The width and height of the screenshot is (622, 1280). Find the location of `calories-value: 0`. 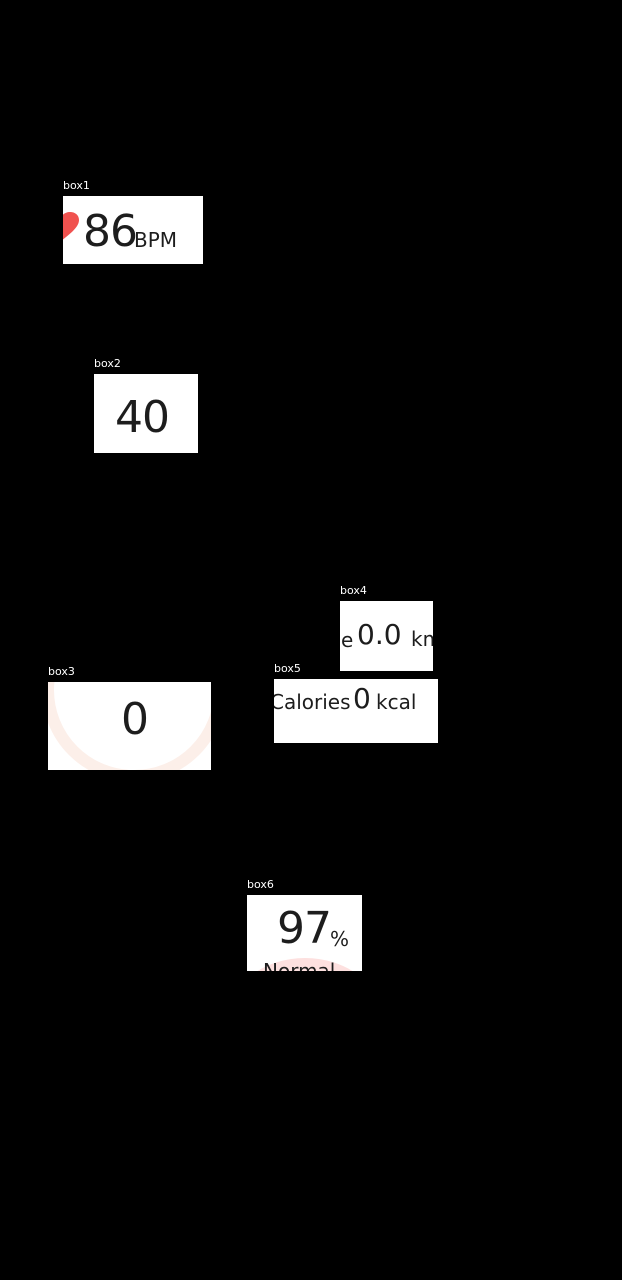

calories-value: 0 is located at coordinates (362, 698).